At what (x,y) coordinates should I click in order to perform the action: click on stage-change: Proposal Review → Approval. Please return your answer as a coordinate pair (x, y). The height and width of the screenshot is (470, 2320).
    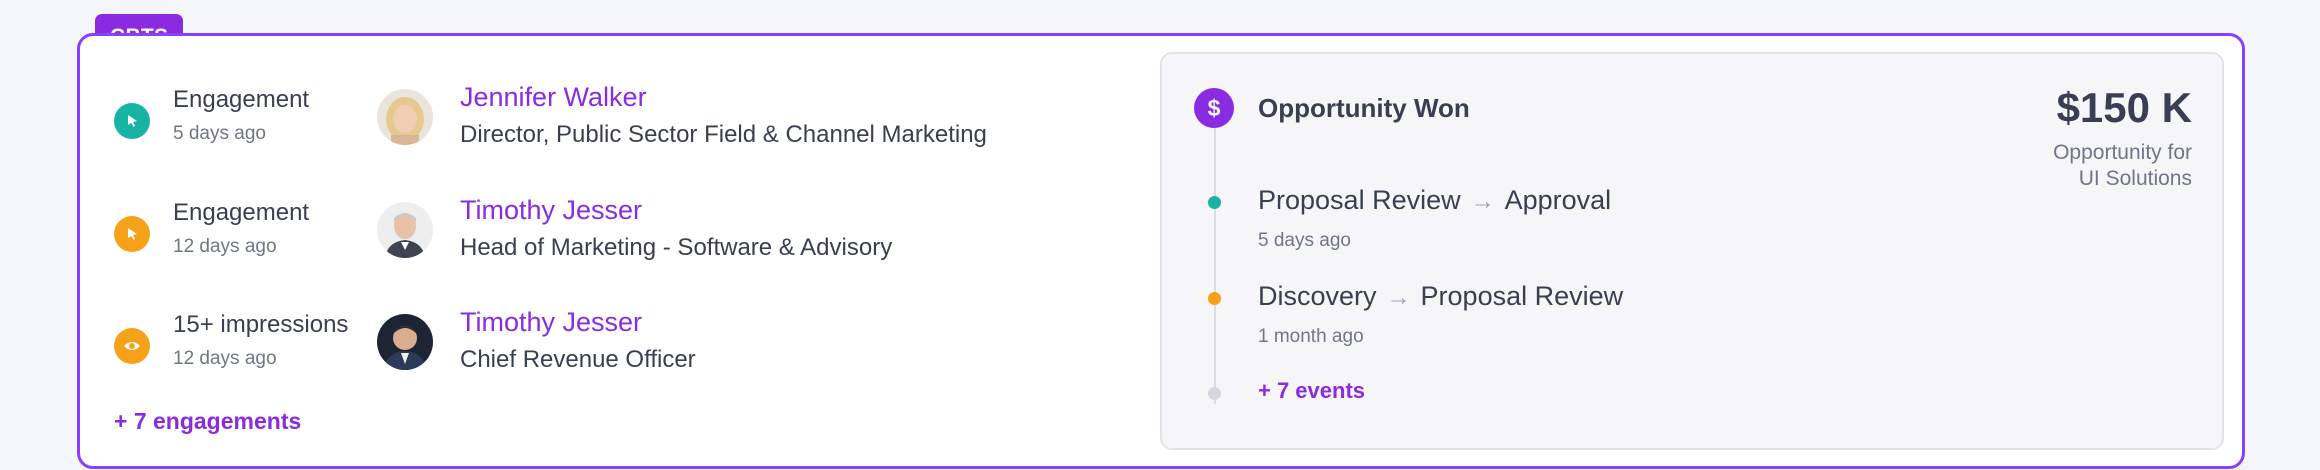
    Looking at the image, I should click on (1434, 200).